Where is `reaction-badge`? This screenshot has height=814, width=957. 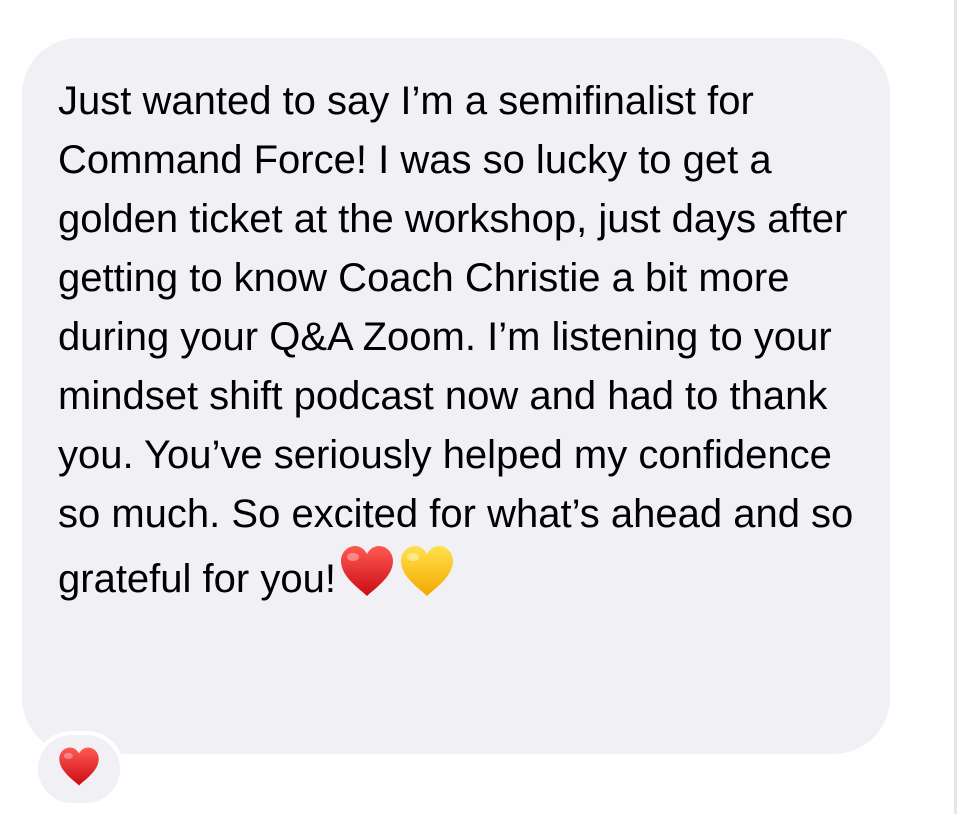 reaction-badge is located at coordinates (79, 769).